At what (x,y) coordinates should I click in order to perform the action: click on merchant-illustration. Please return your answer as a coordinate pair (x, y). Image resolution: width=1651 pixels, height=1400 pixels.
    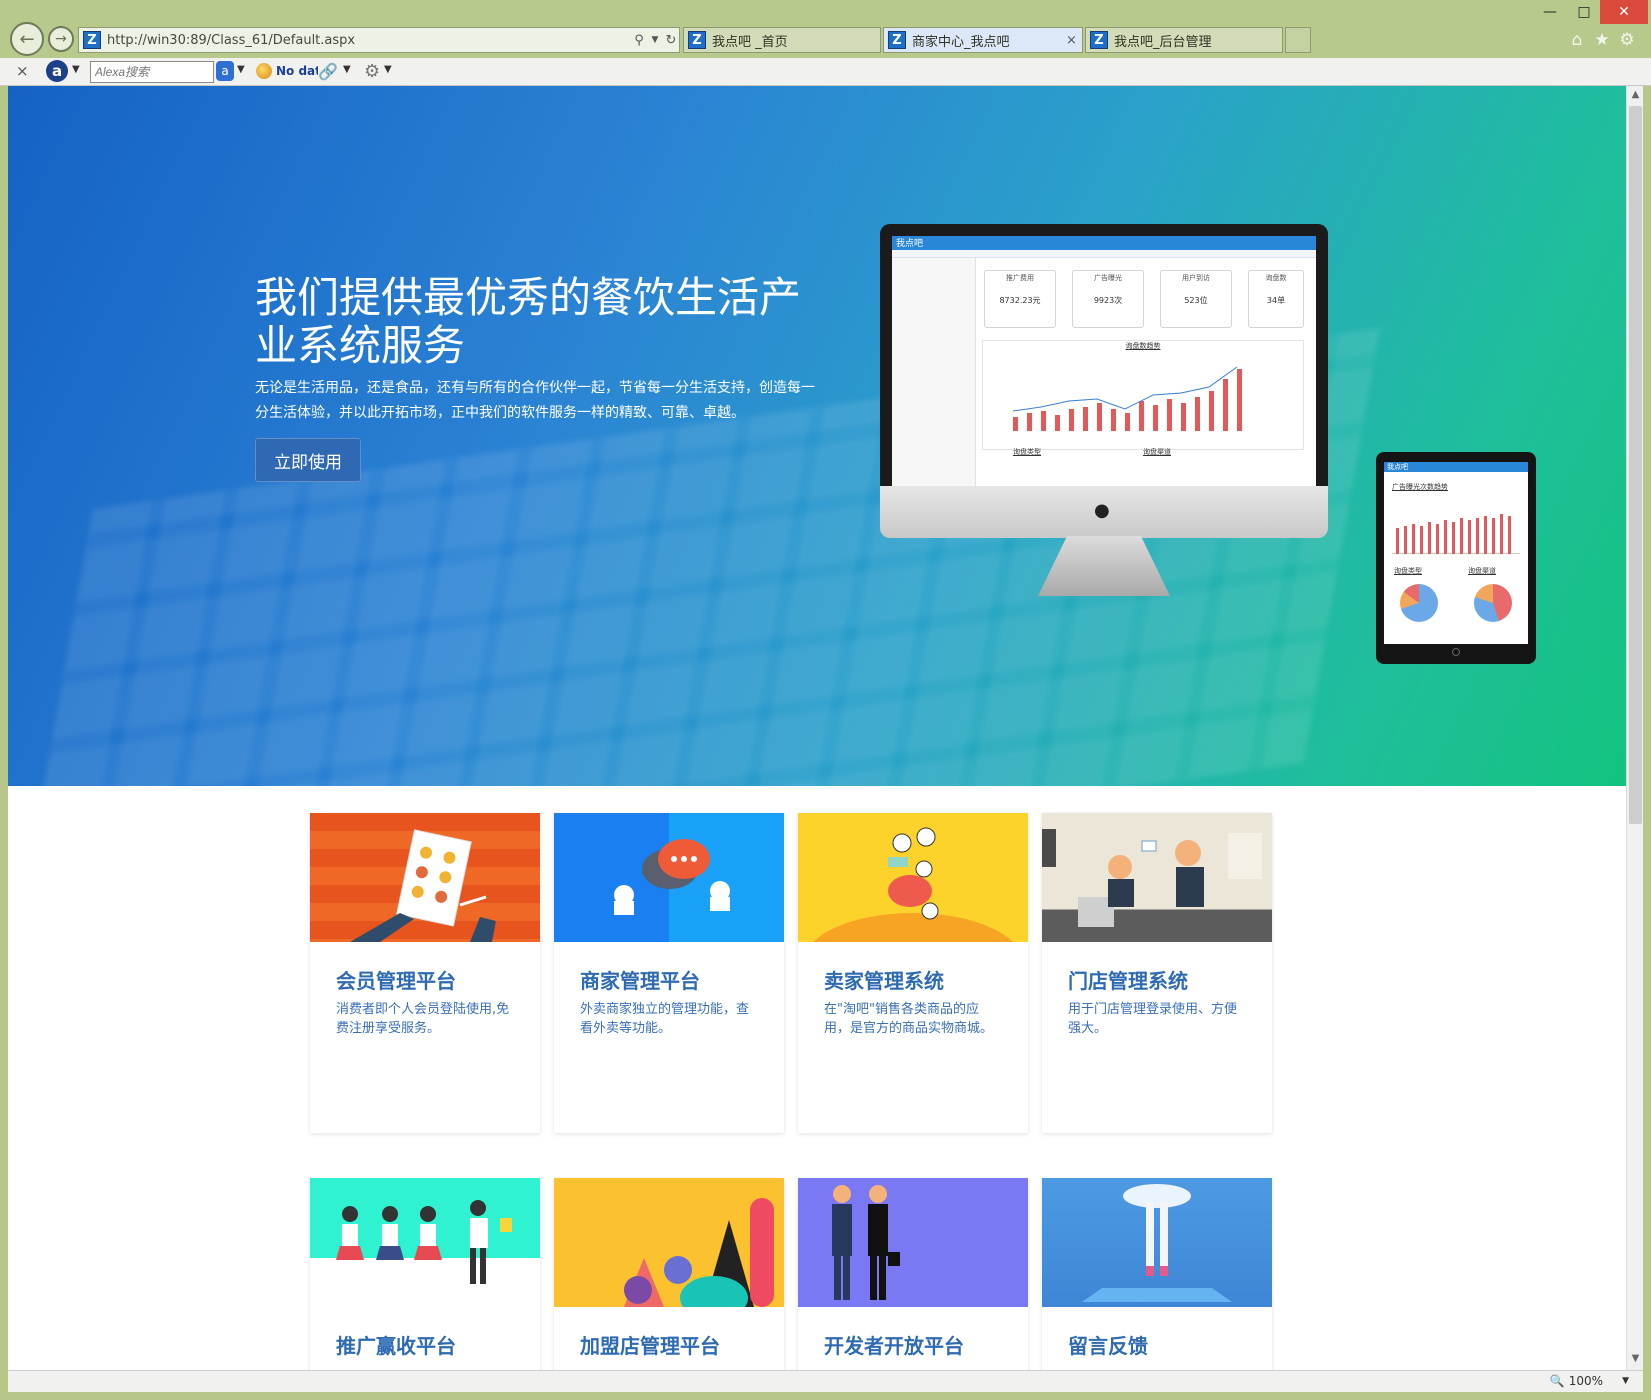
    Looking at the image, I should click on (669, 877).